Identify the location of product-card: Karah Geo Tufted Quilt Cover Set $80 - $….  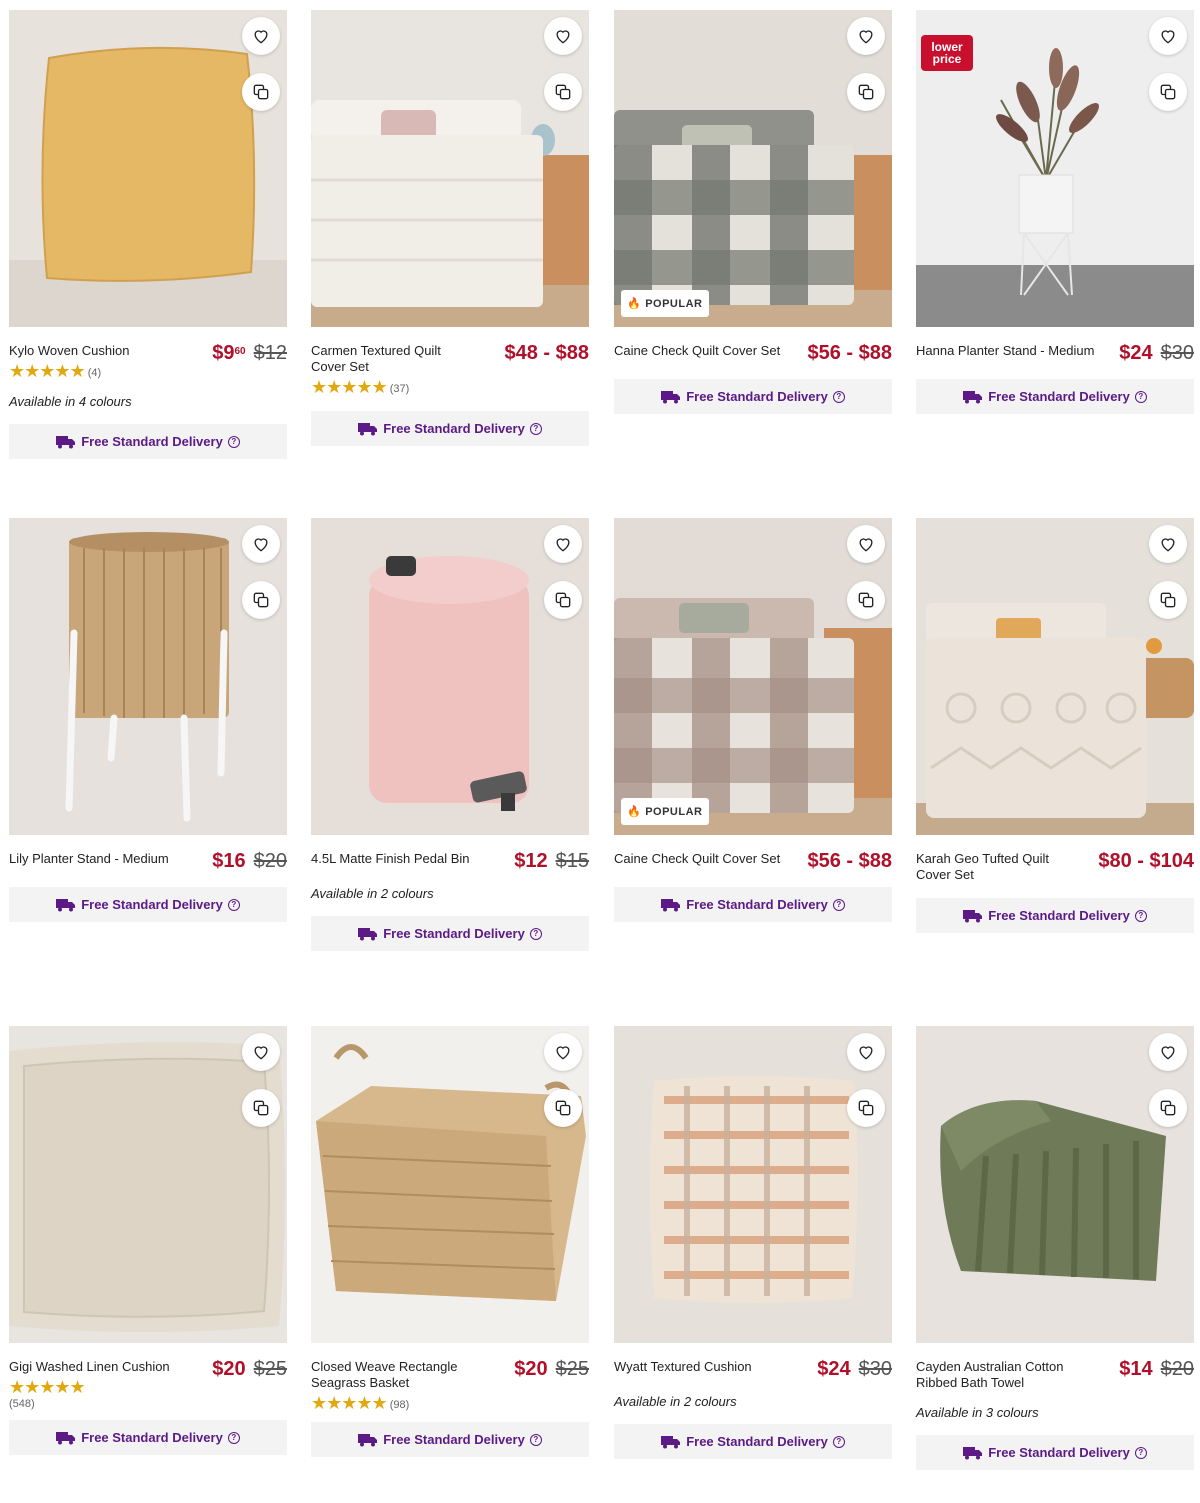
(1055, 725).